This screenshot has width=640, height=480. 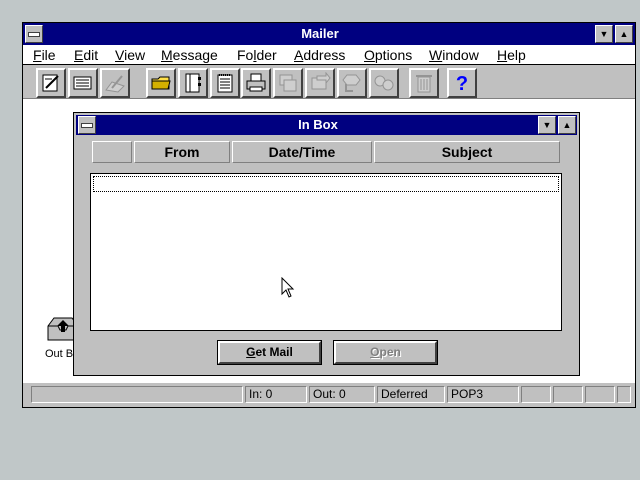 I want to click on menu-file: File, so click(x=44, y=55).